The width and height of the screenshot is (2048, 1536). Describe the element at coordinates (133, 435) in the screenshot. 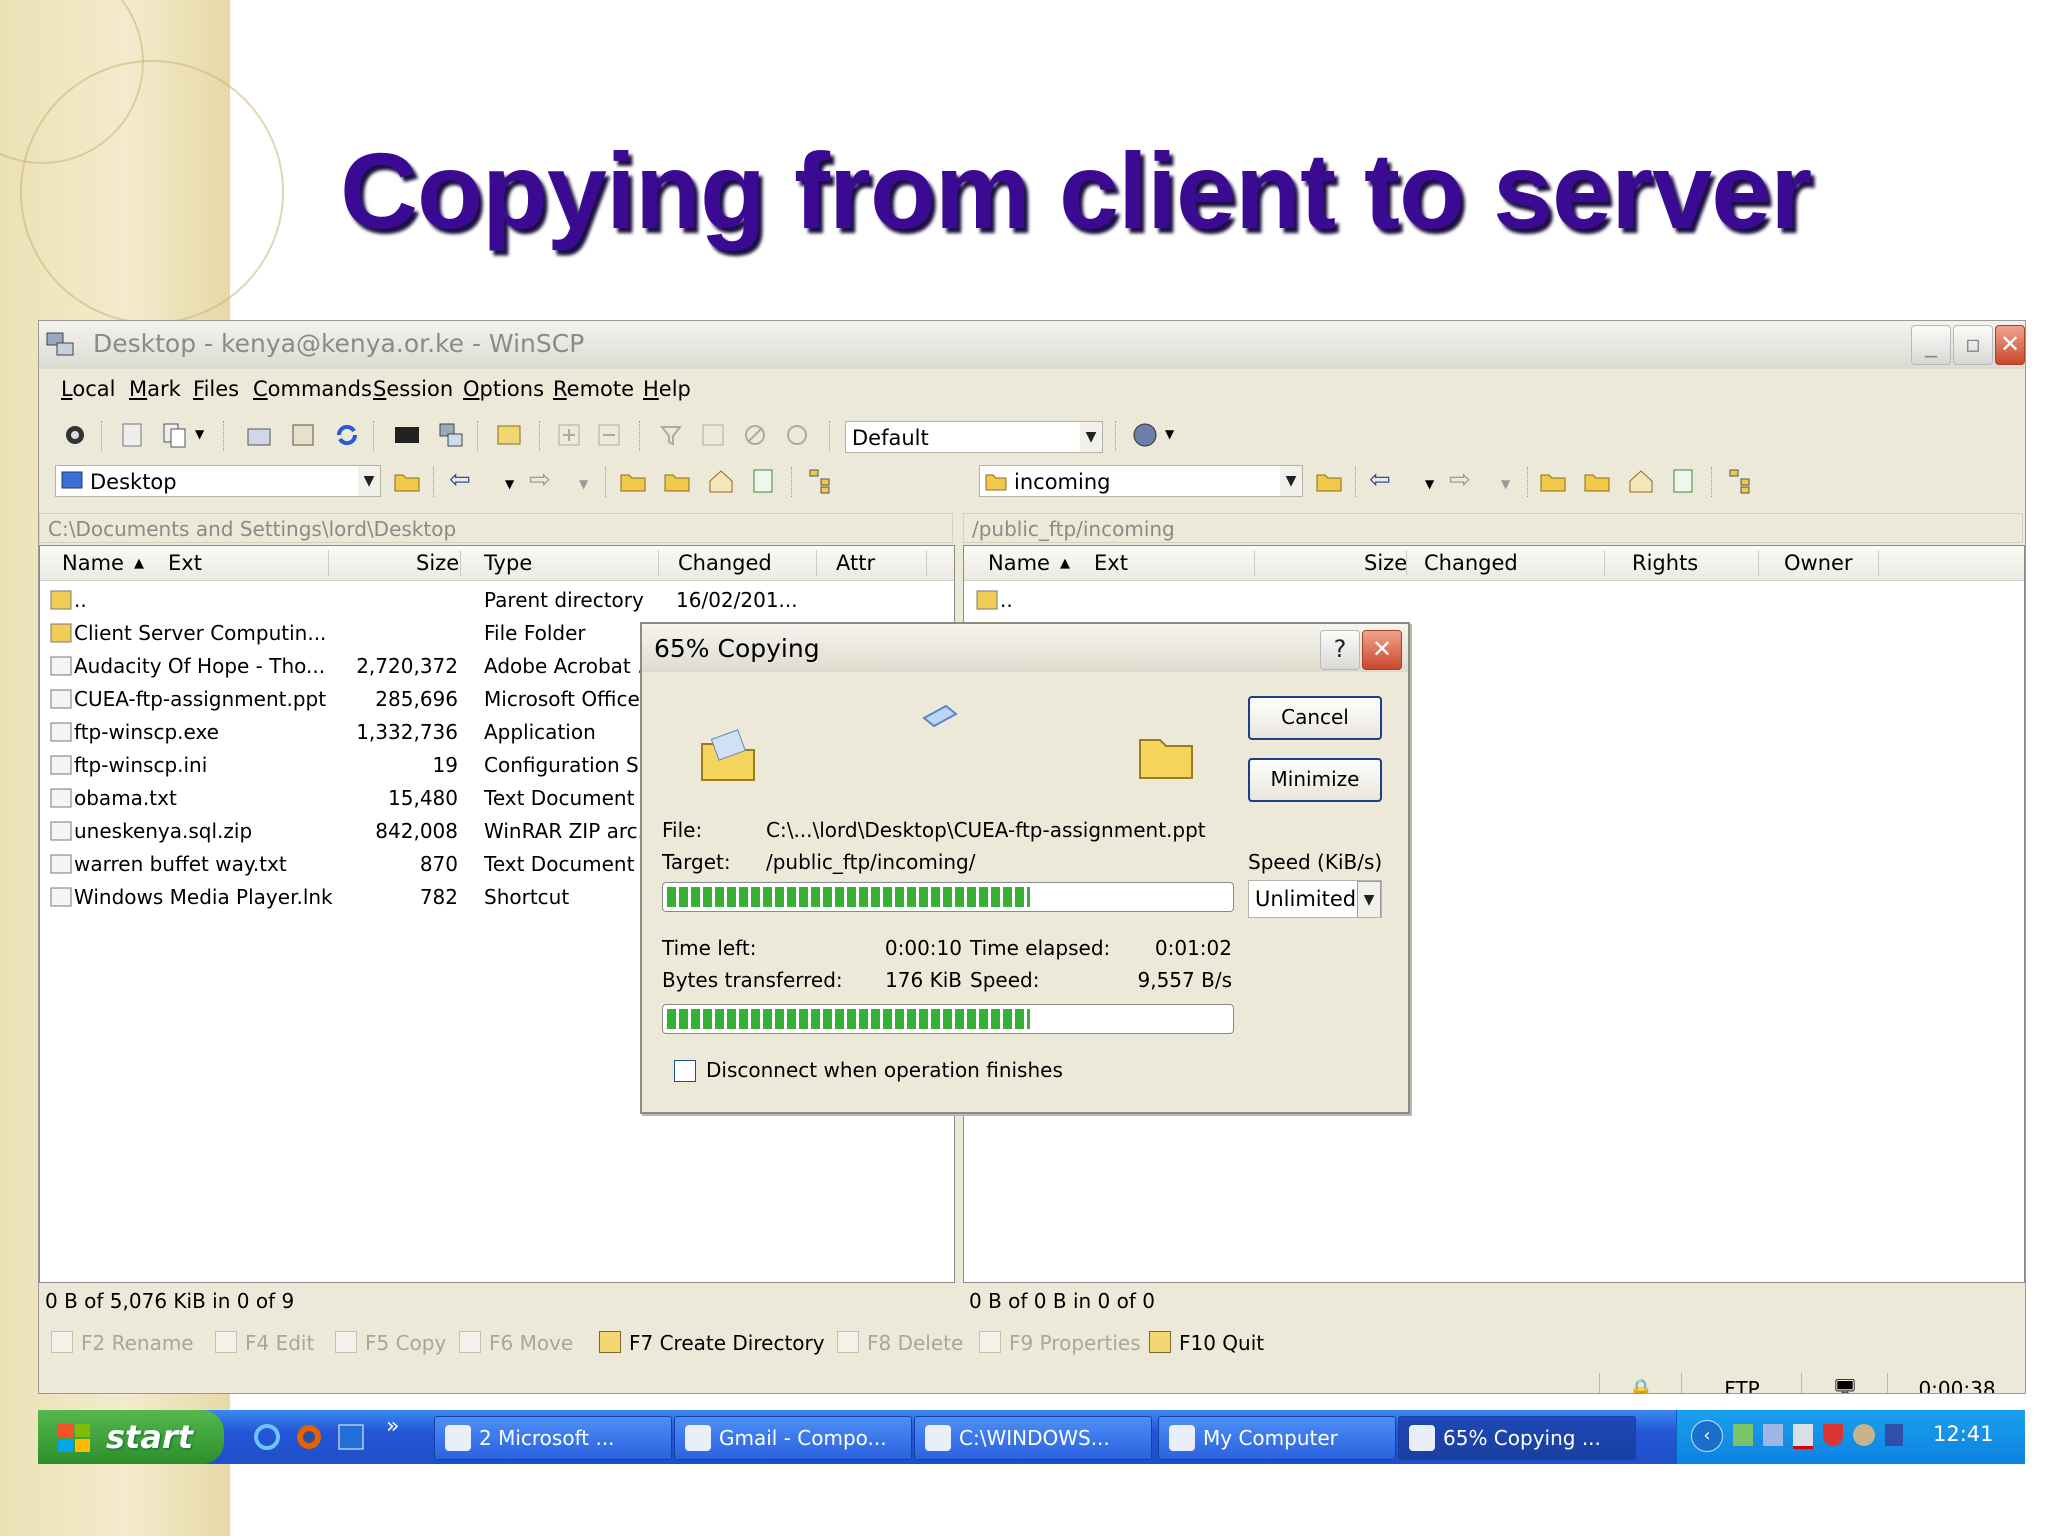

I see `compare-directories-icon` at that location.